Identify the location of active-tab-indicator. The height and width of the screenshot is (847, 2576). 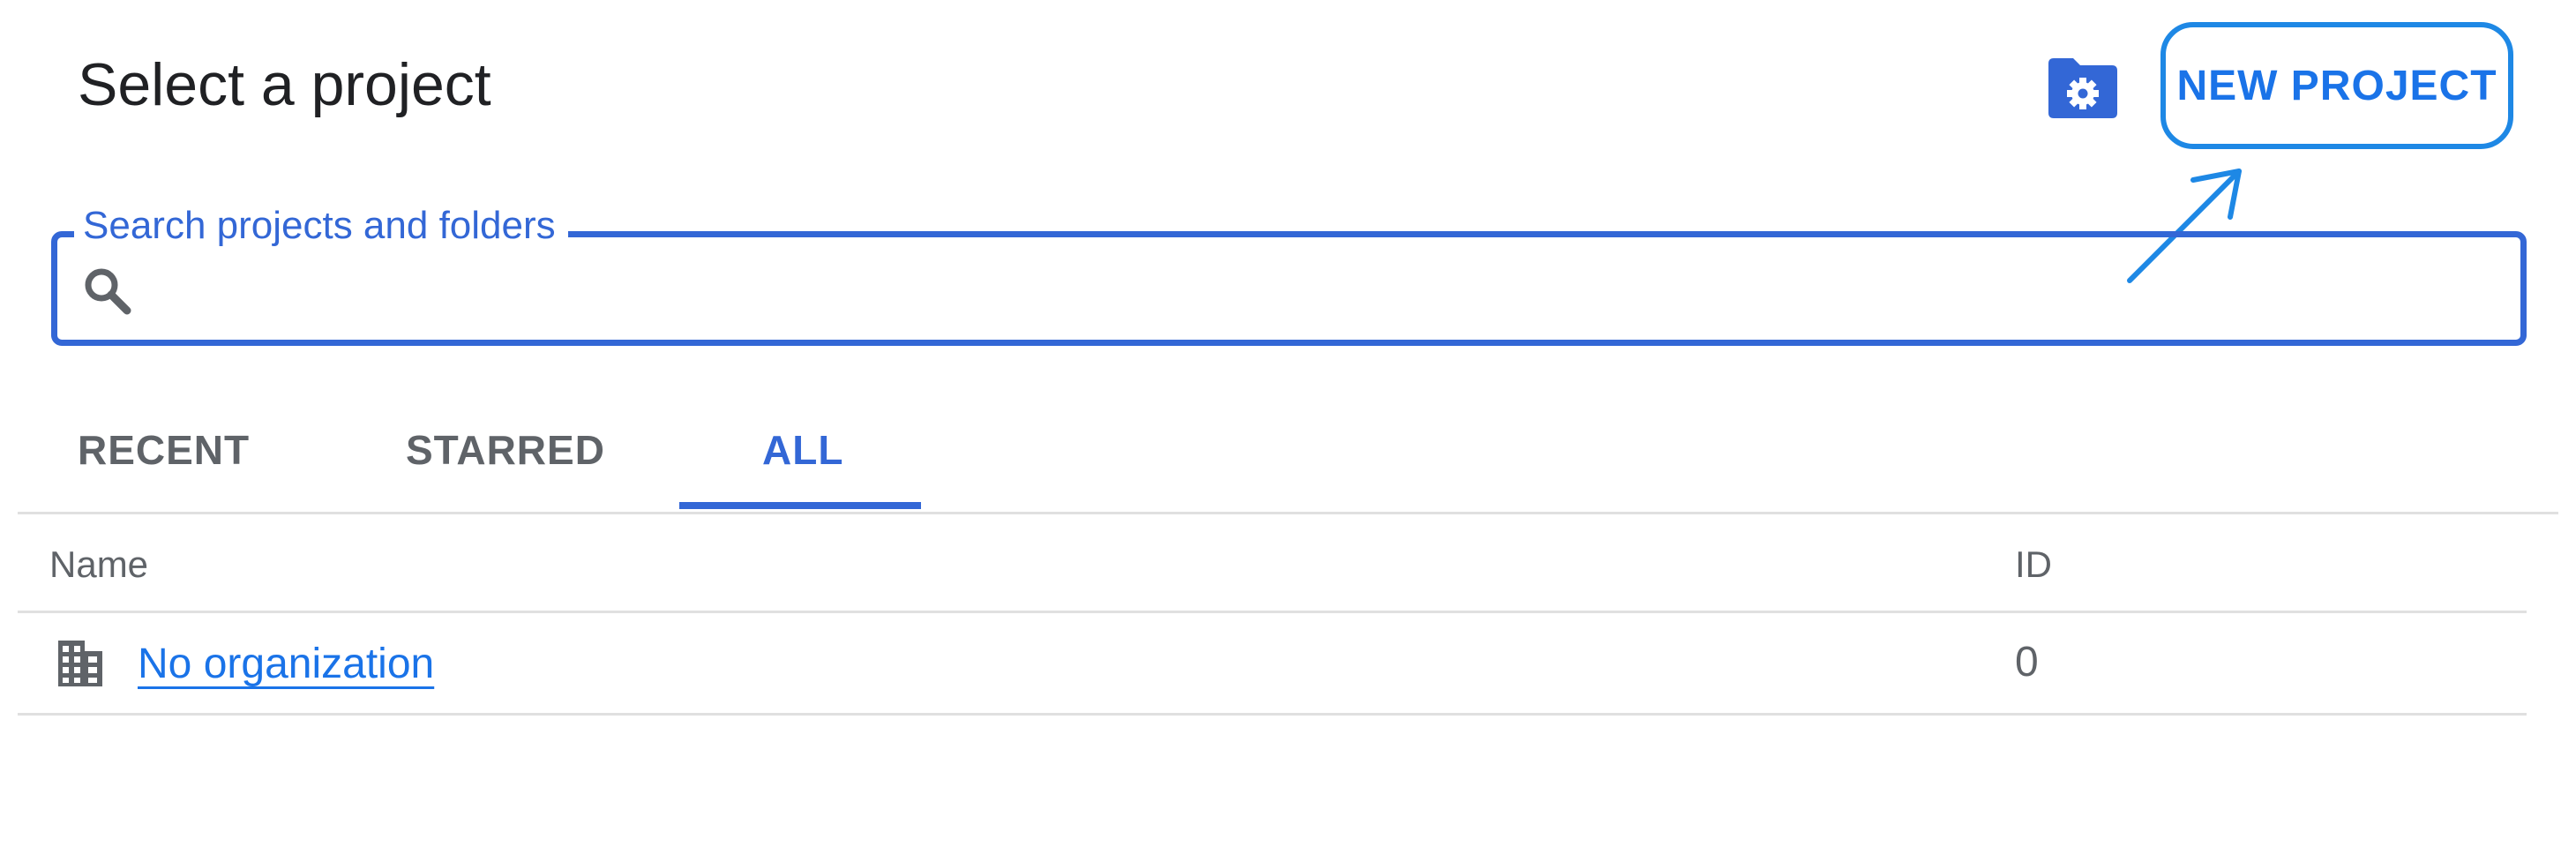
(800, 506).